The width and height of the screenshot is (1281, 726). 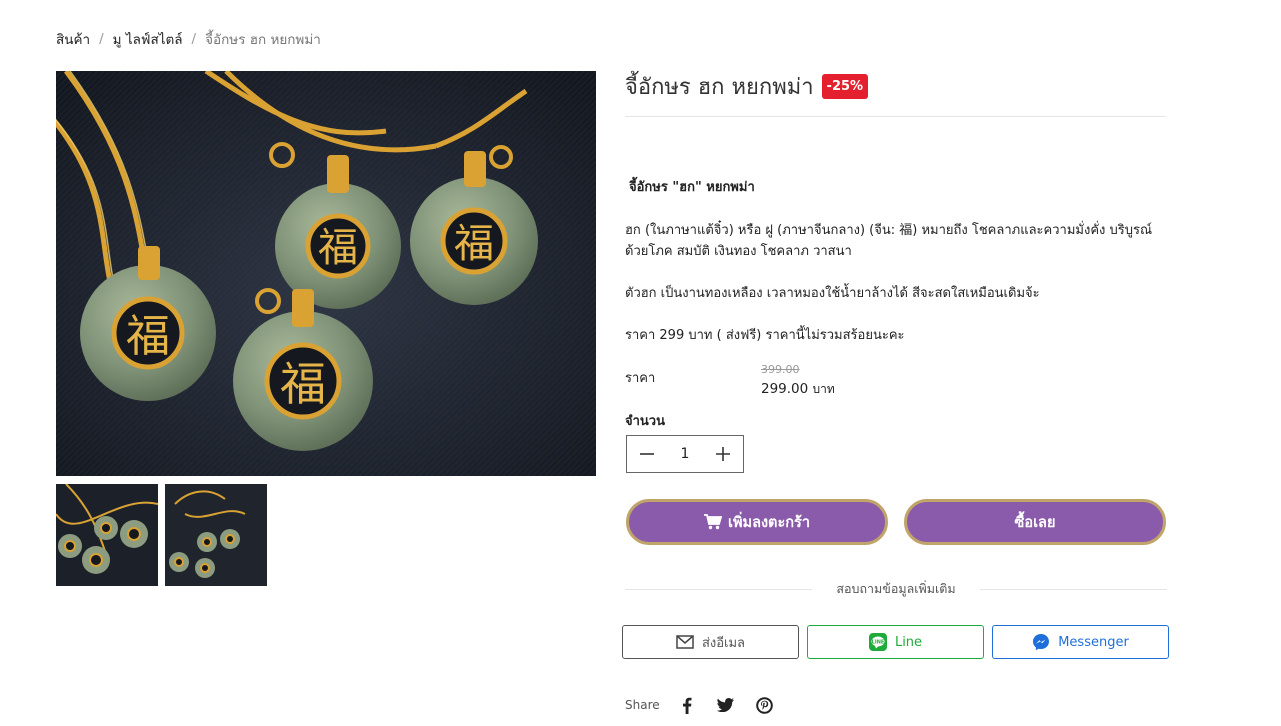 What do you see at coordinates (710, 705) in the screenshot?
I see `share-bar: Share` at bounding box center [710, 705].